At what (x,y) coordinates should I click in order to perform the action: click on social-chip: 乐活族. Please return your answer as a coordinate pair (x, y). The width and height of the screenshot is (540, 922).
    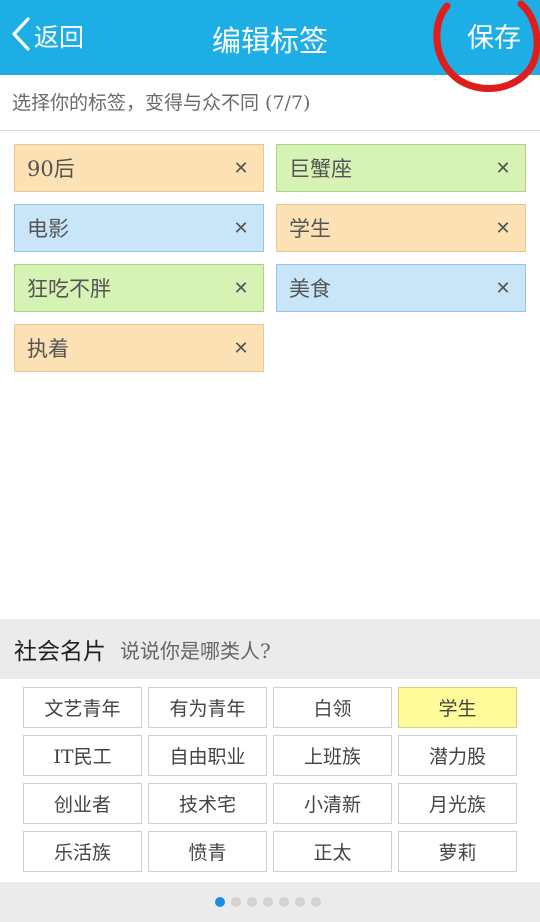
    Looking at the image, I should click on (82, 851).